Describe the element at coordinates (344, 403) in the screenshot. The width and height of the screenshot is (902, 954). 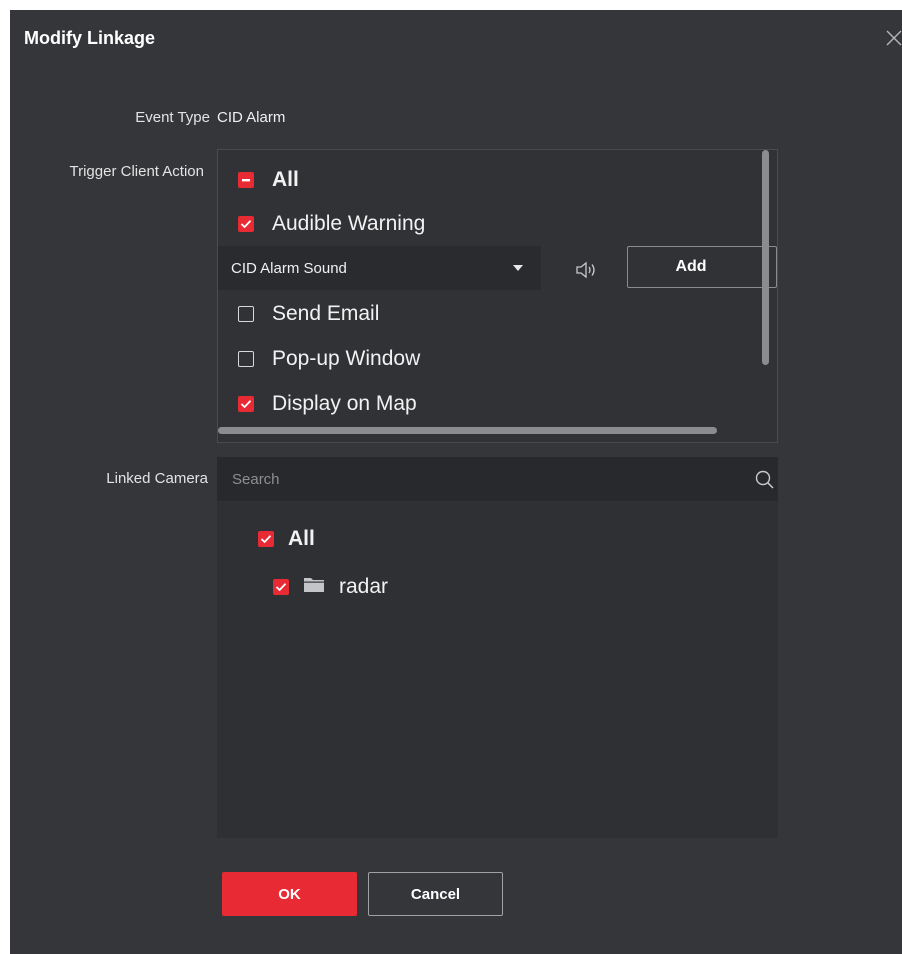
I see `action-item-label: Display on Map` at that location.